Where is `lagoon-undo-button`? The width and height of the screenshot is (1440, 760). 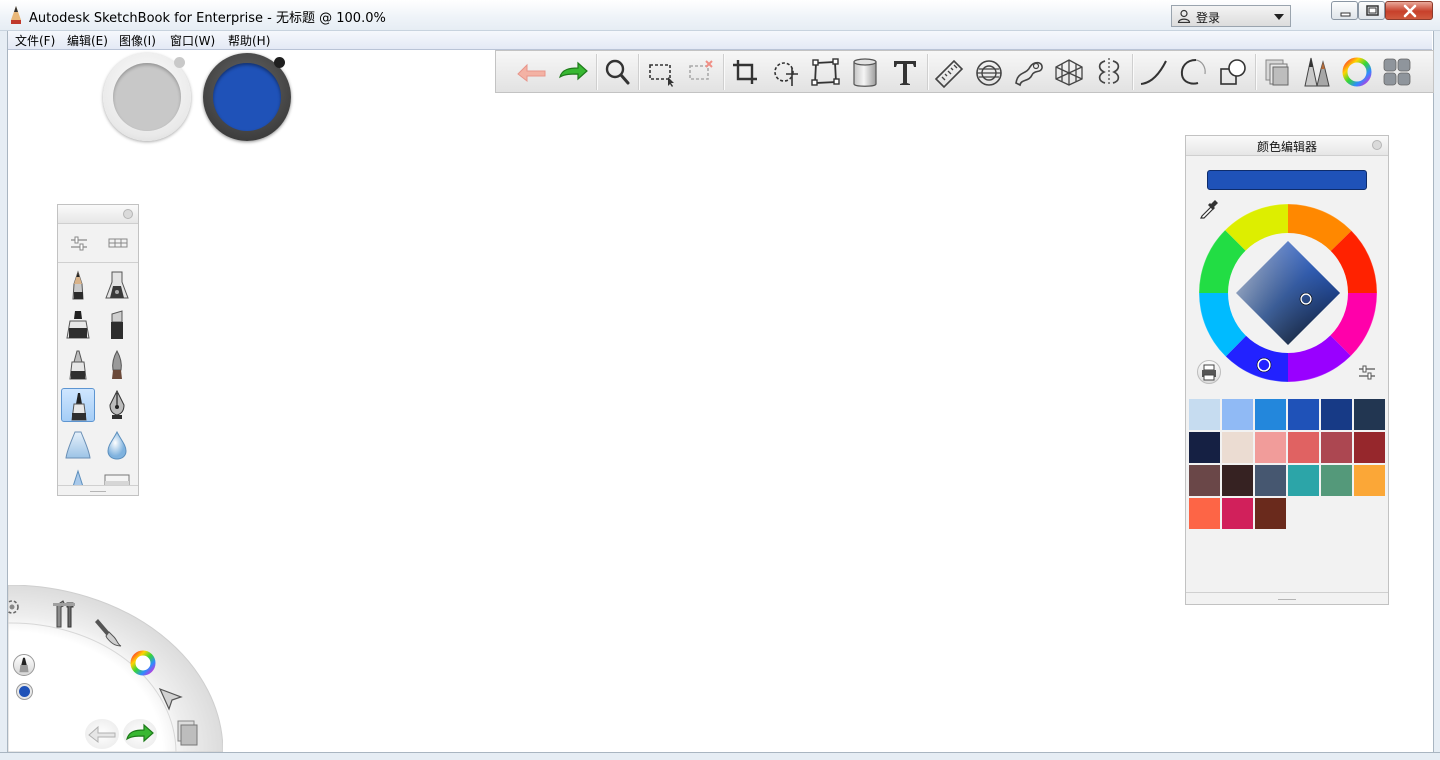
lagoon-undo-button is located at coordinates (102, 734).